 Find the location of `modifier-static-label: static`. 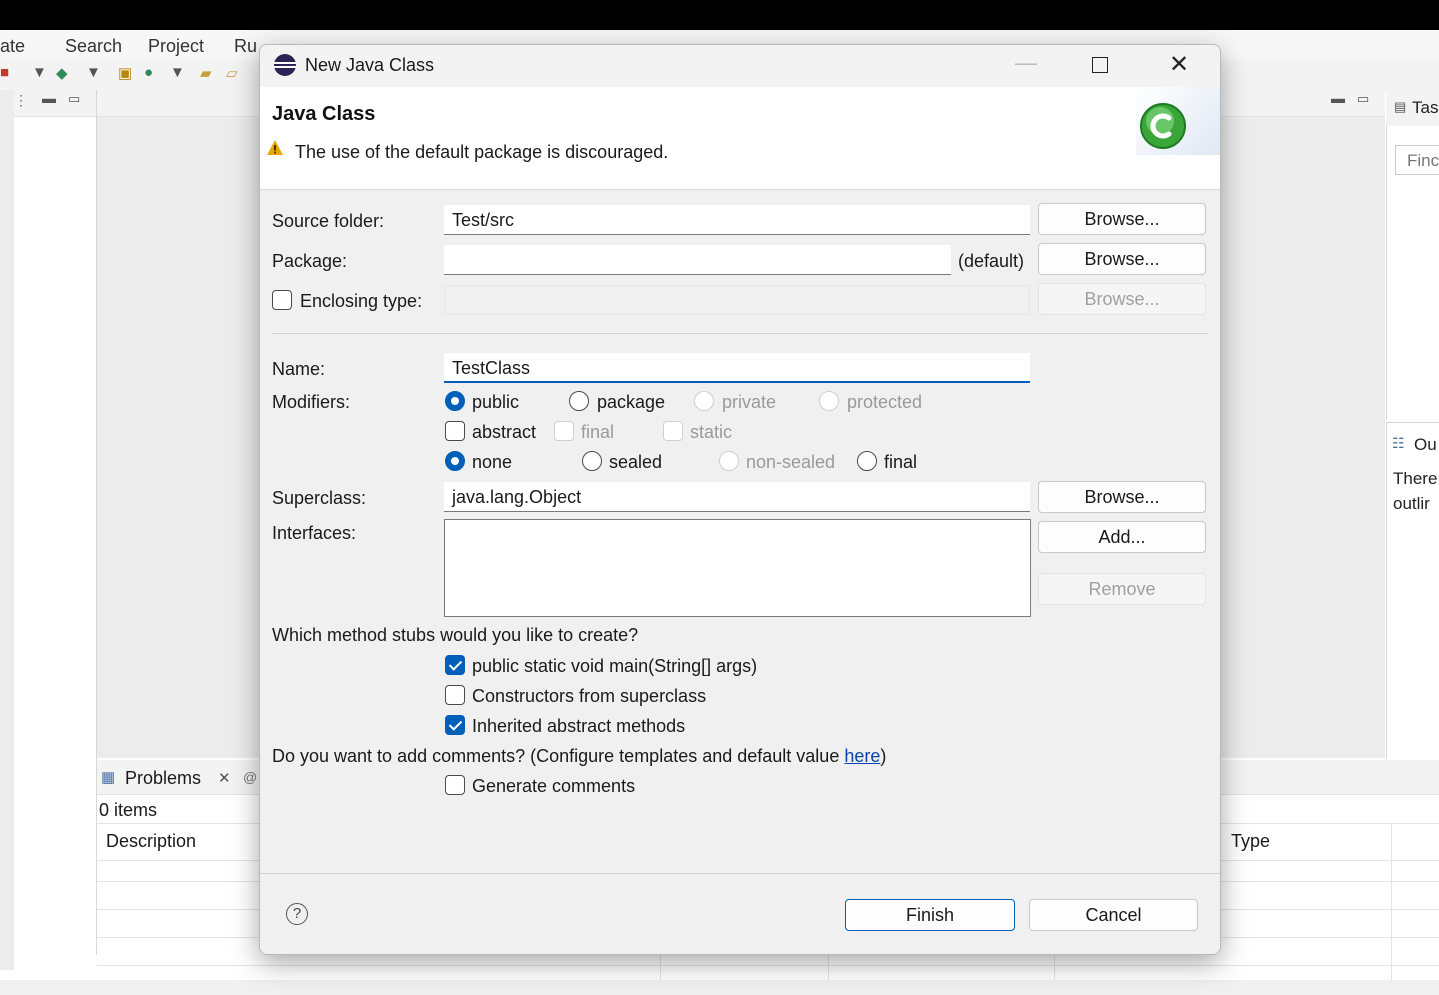

modifier-static-label: static is located at coordinates (711, 432).